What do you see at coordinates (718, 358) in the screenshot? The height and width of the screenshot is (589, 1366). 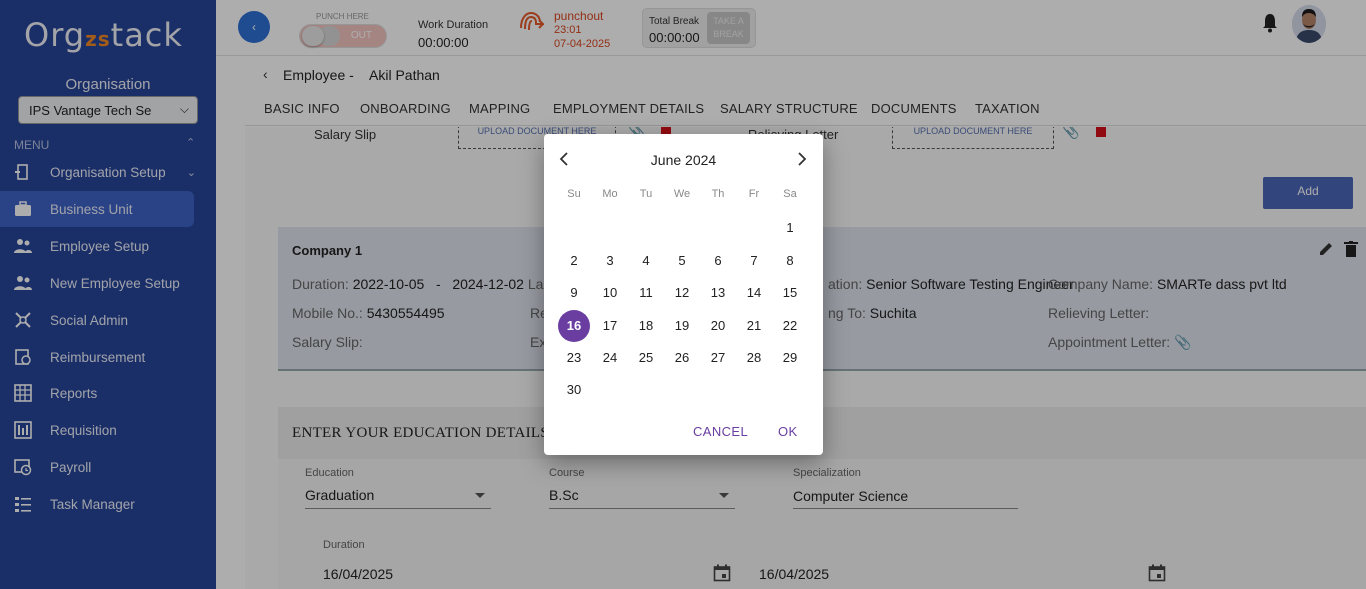 I see `calendar-day: 27` at bounding box center [718, 358].